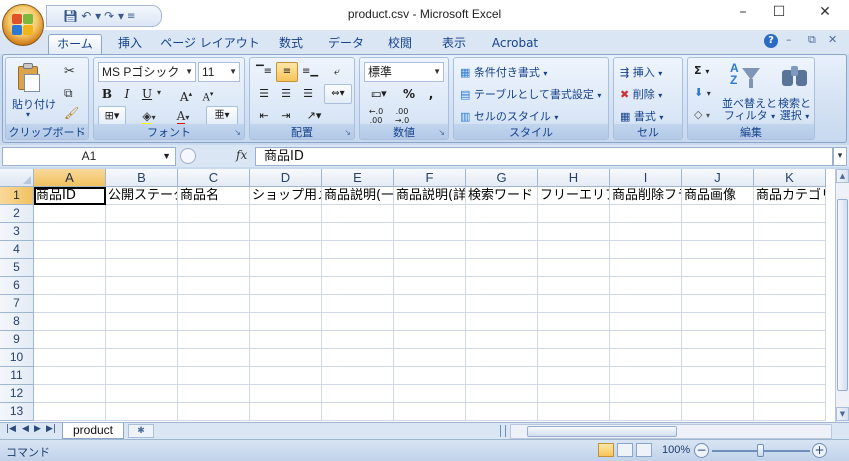 This screenshot has height=461, width=849. What do you see at coordinates (142, 232) in the screenshot?
I see `cell-b3` at bounding box center [142, 232].